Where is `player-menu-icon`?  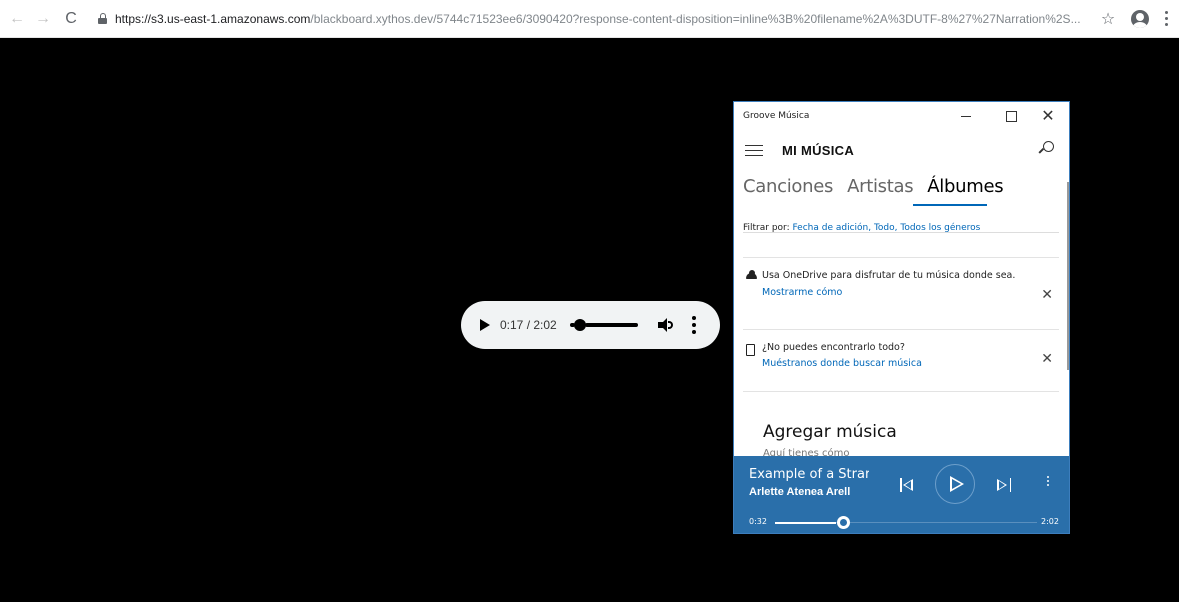 player-menu-icon is located at coordinates (694, 325).